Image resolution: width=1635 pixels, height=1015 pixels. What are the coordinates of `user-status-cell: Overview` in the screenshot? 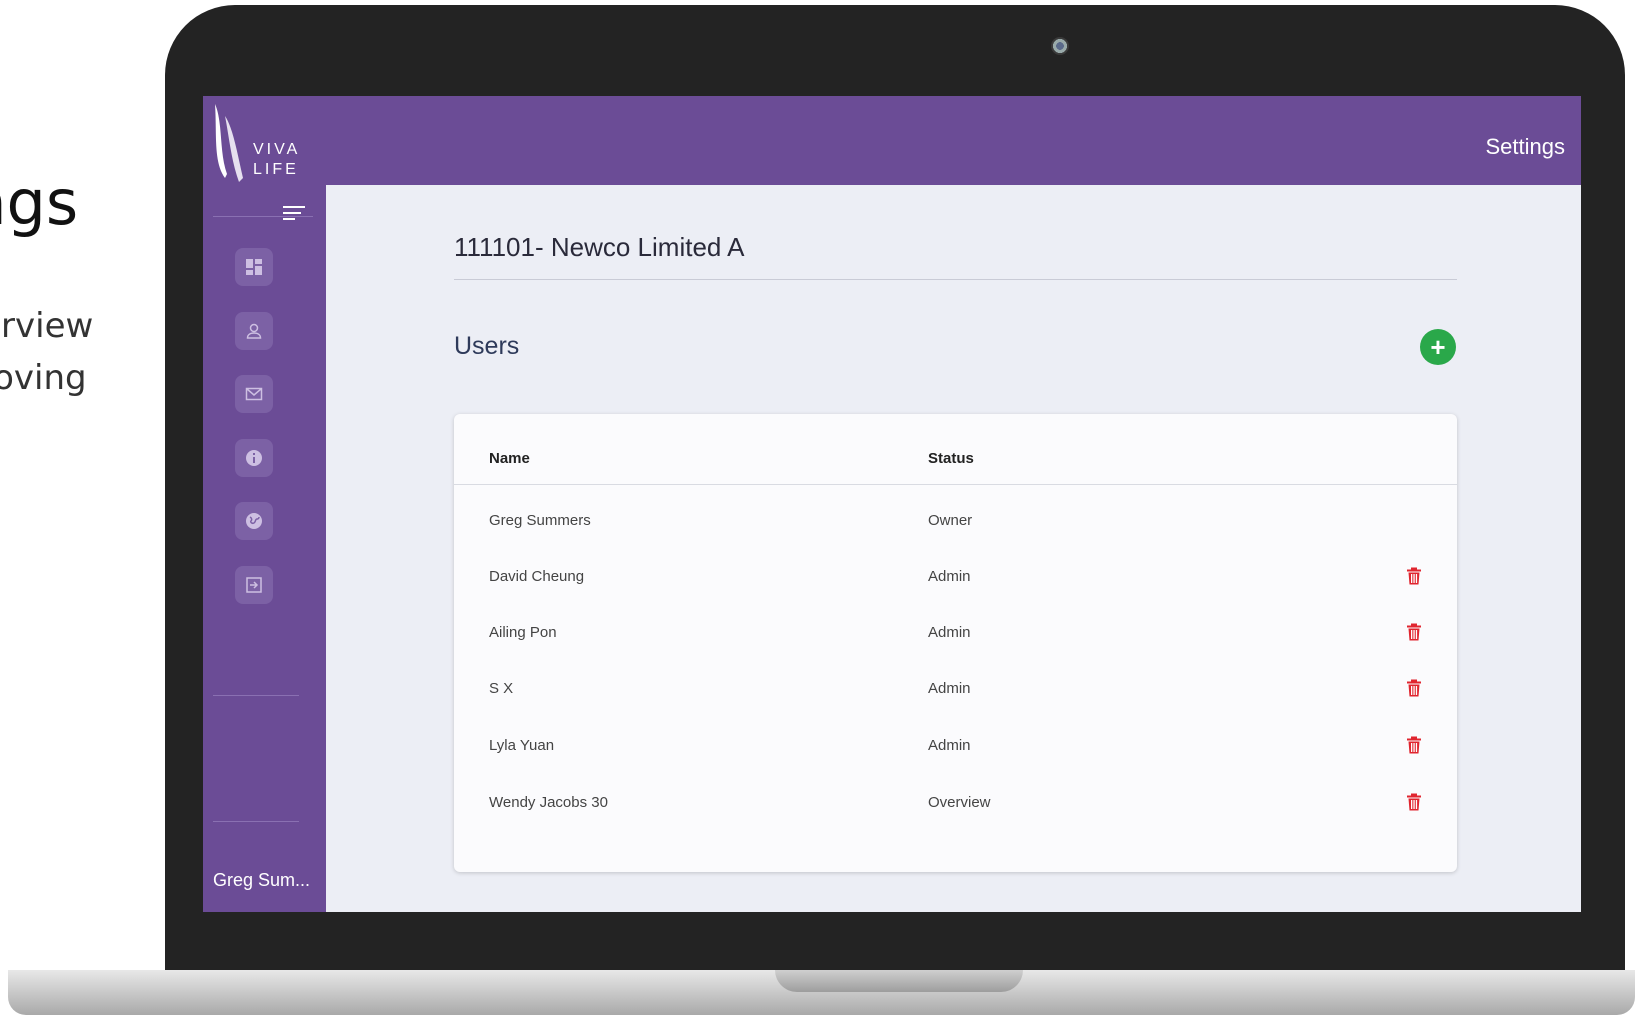 It's located at (959, 802).